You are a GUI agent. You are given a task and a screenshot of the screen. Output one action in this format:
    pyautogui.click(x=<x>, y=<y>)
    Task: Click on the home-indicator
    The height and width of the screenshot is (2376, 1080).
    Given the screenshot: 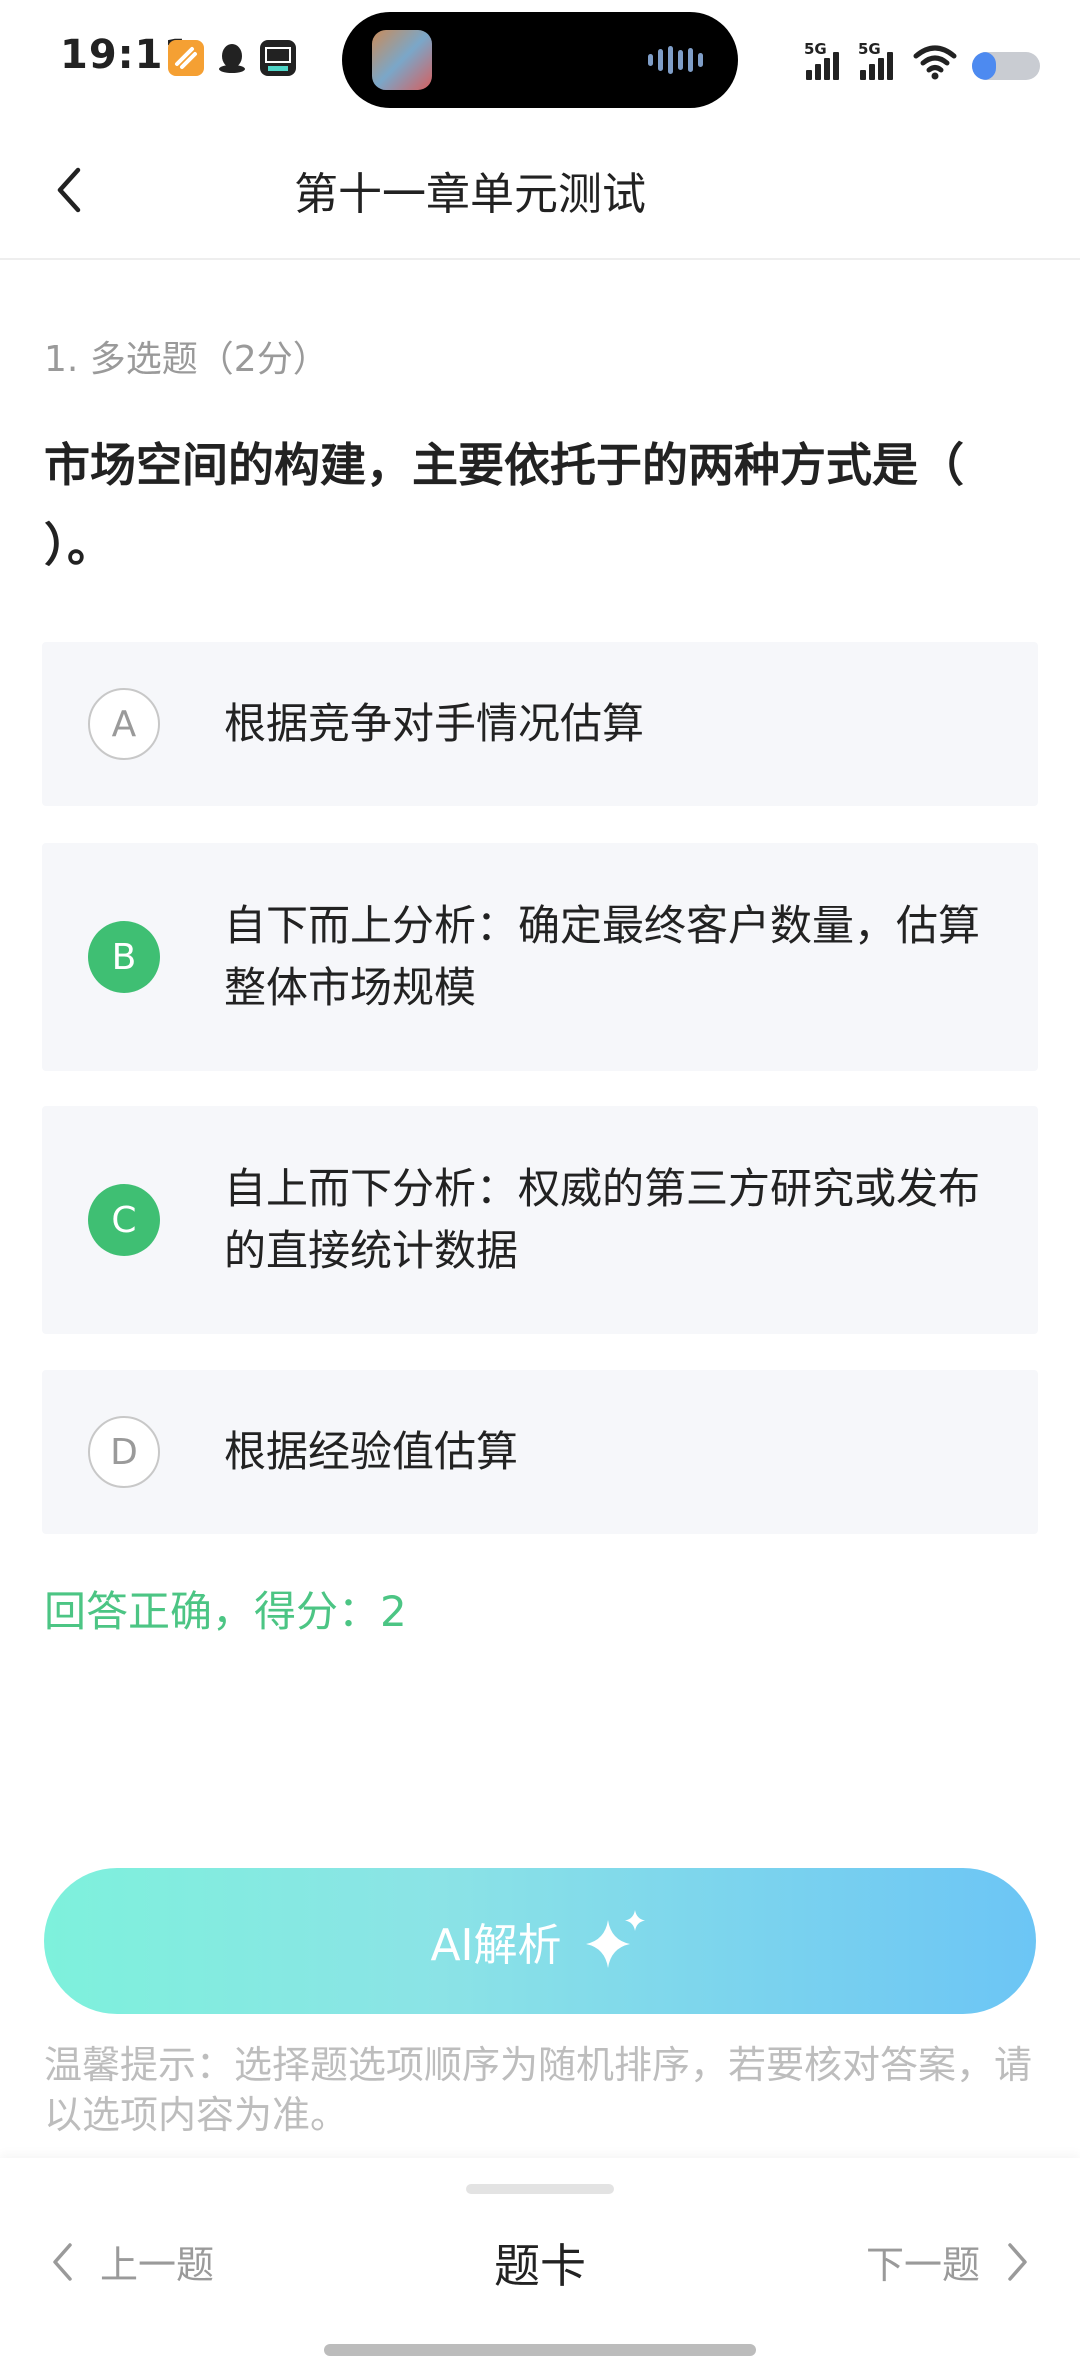 What is the action you would take?
    pyautogui.click(x=540, y=2350)
    